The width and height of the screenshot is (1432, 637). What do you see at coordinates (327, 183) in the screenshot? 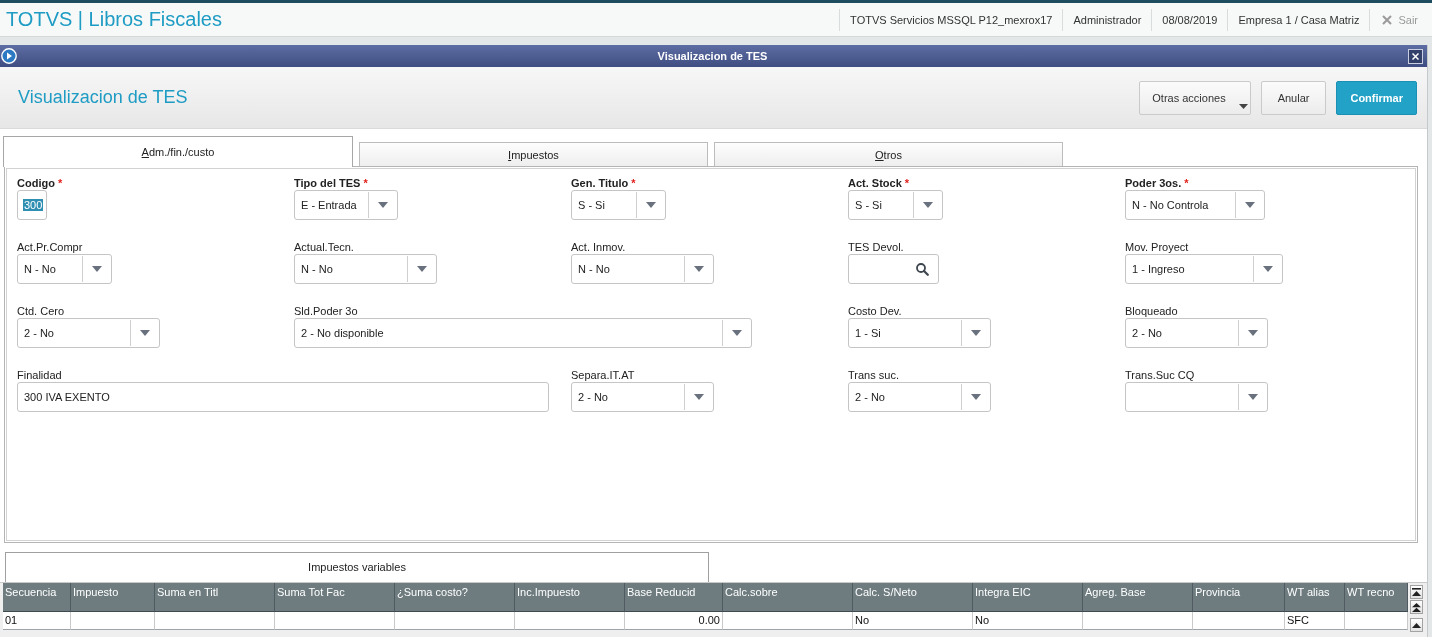
I see `field-label: Tipo del TES` at bounding box center [327, 183].